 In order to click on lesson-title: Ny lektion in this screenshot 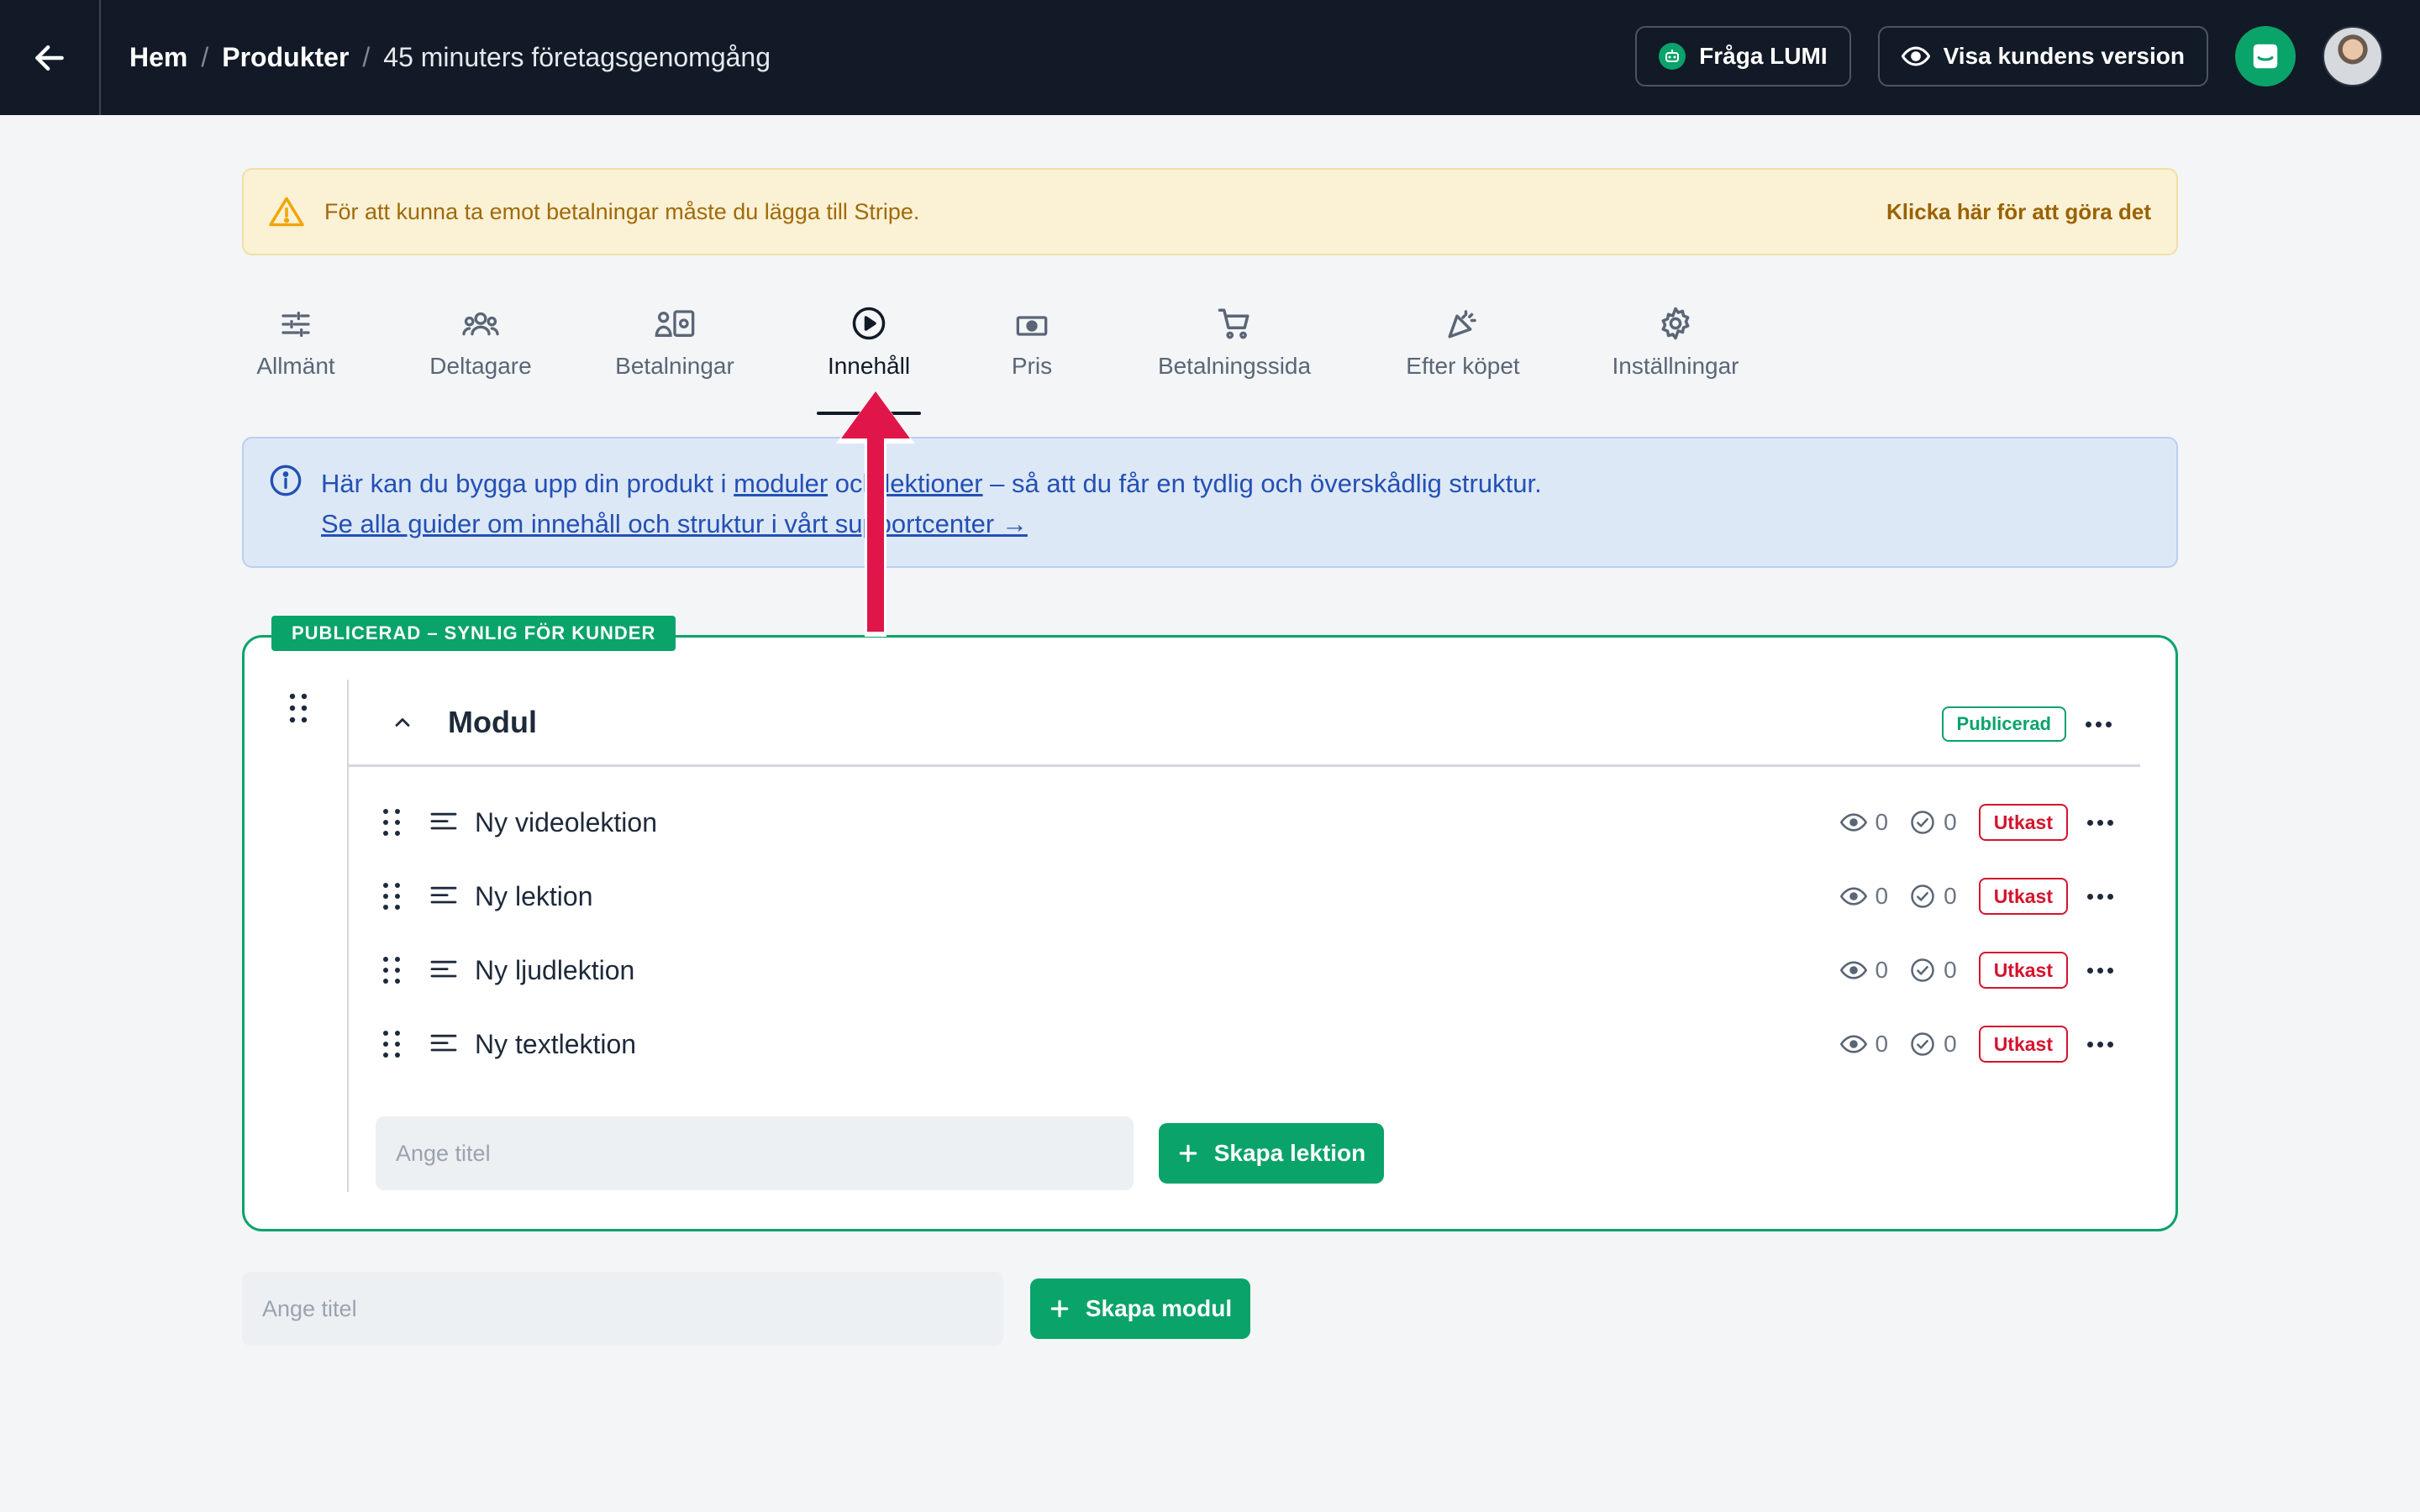, I will do `click(534, 895)`.